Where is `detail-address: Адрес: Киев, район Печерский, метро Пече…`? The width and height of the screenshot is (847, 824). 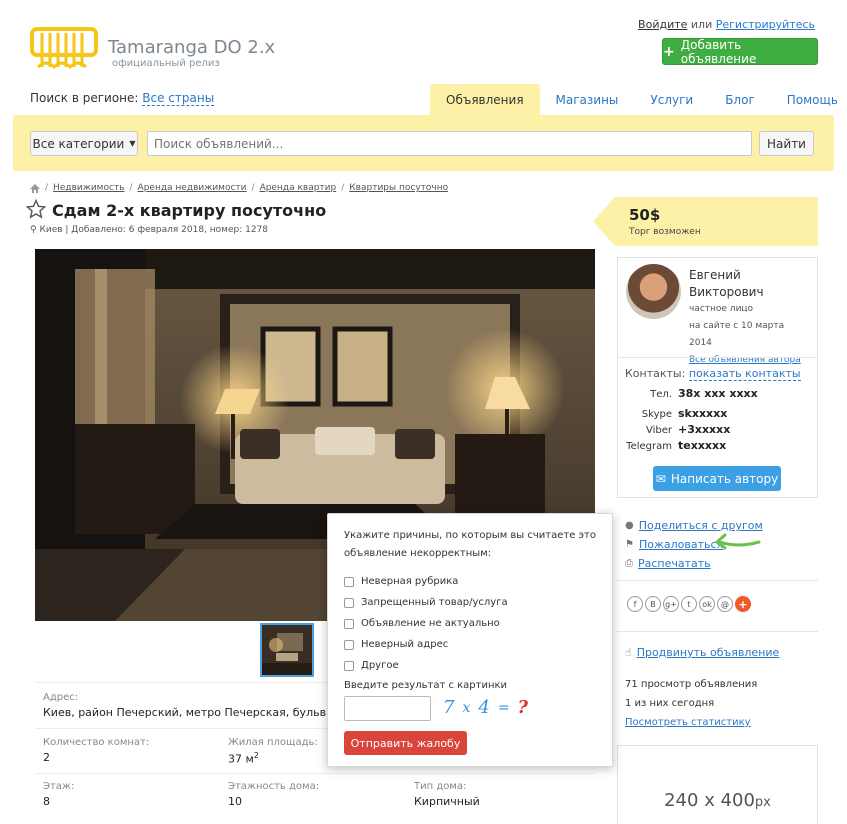
detail-address: Адрес: Киев, район Печерский, метро Пече… is located at coordinates (197, 705).